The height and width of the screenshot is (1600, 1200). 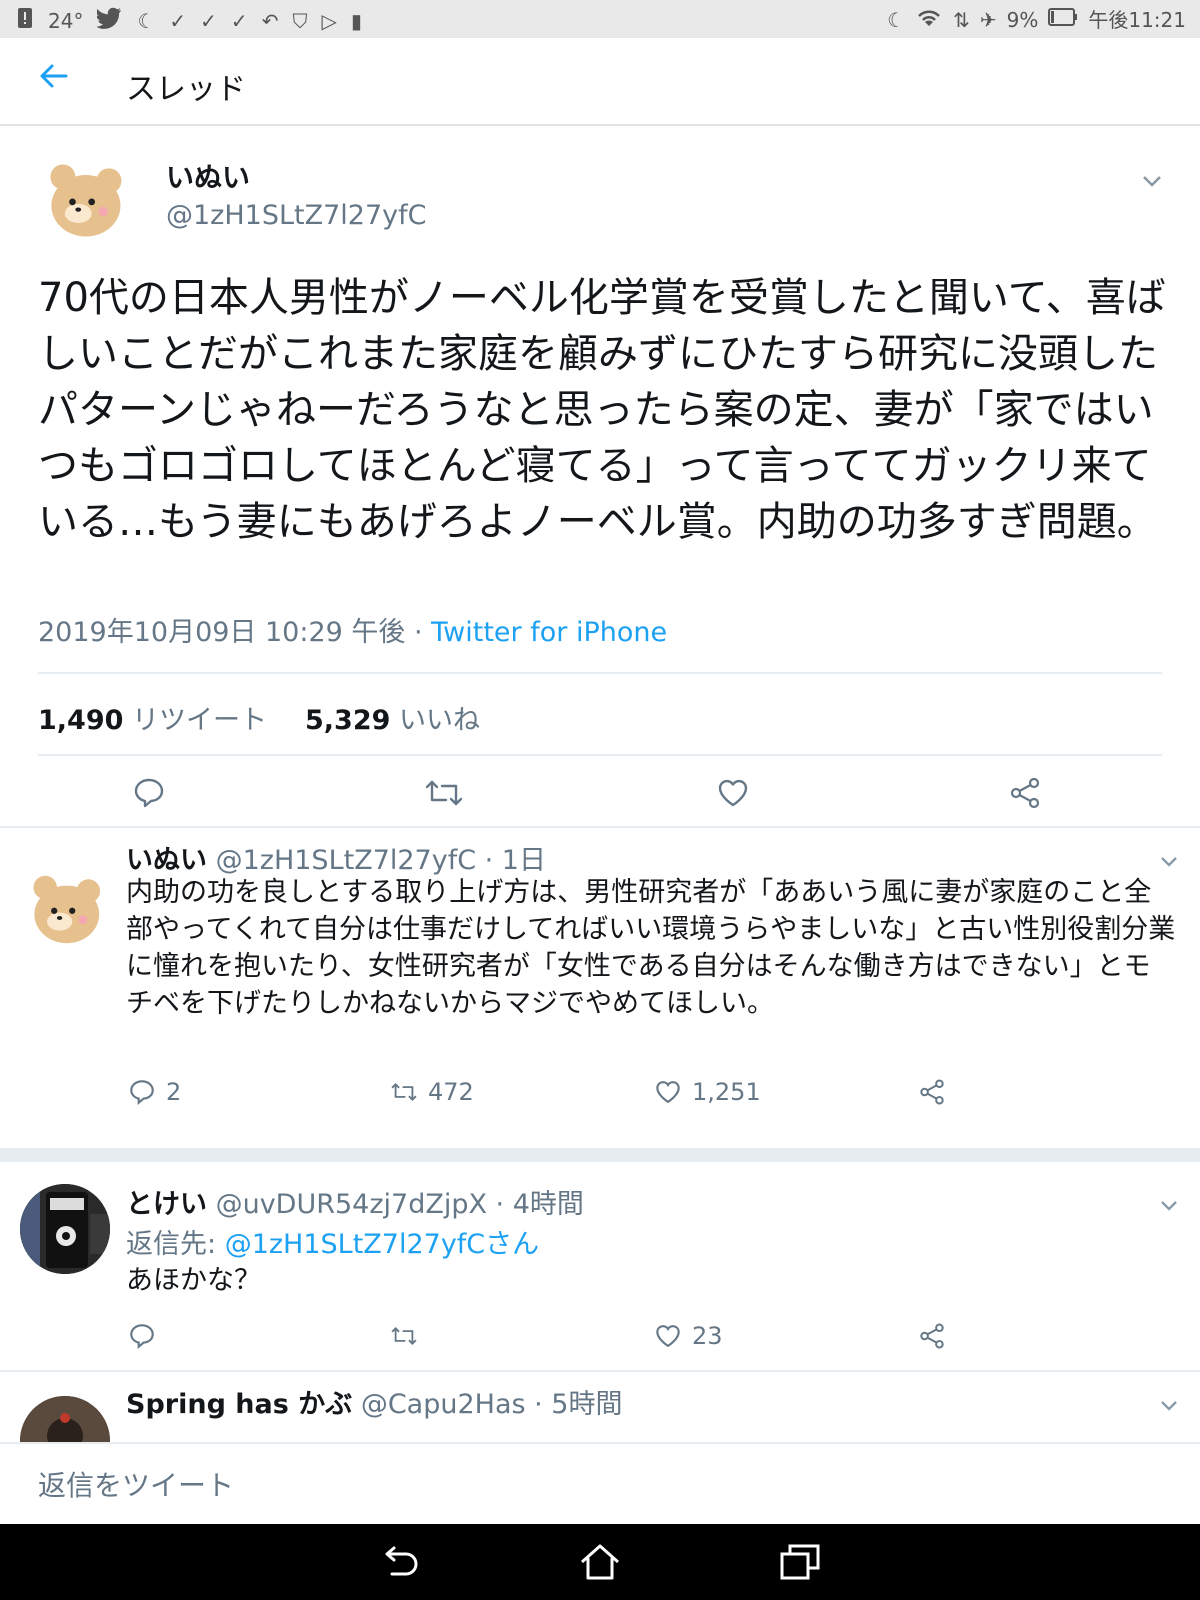 I want to click on reply-tweet: Spring has かぶ @Capu2Has · 5時間, so click(x=600, y=1408).